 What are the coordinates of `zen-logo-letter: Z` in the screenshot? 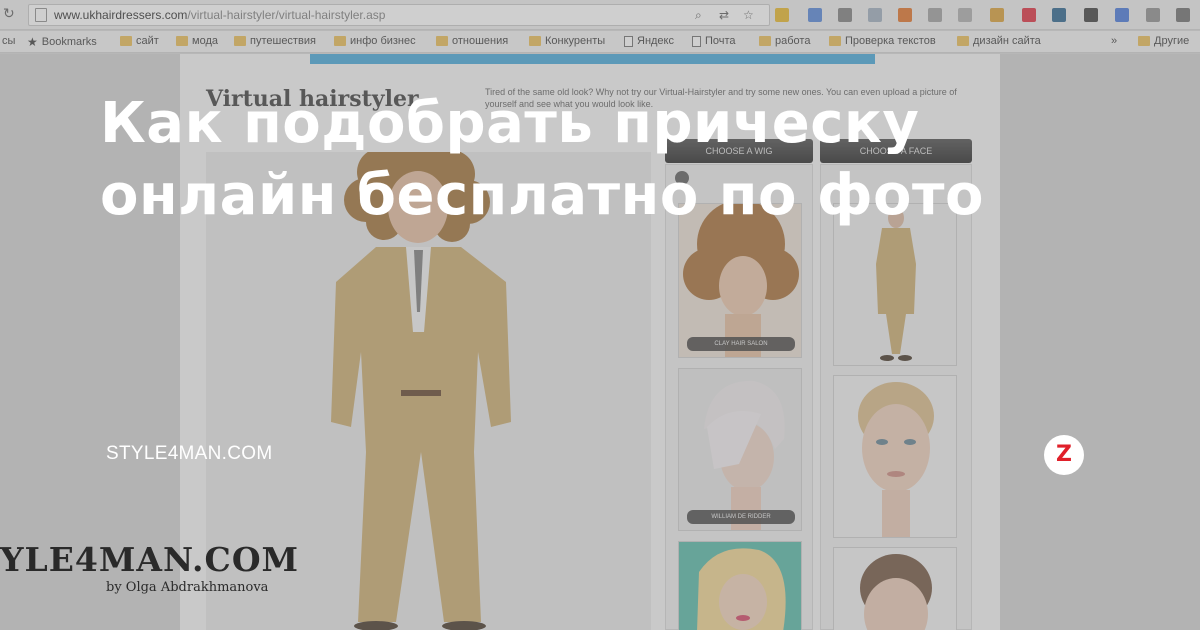 It's located at (1064, 454).